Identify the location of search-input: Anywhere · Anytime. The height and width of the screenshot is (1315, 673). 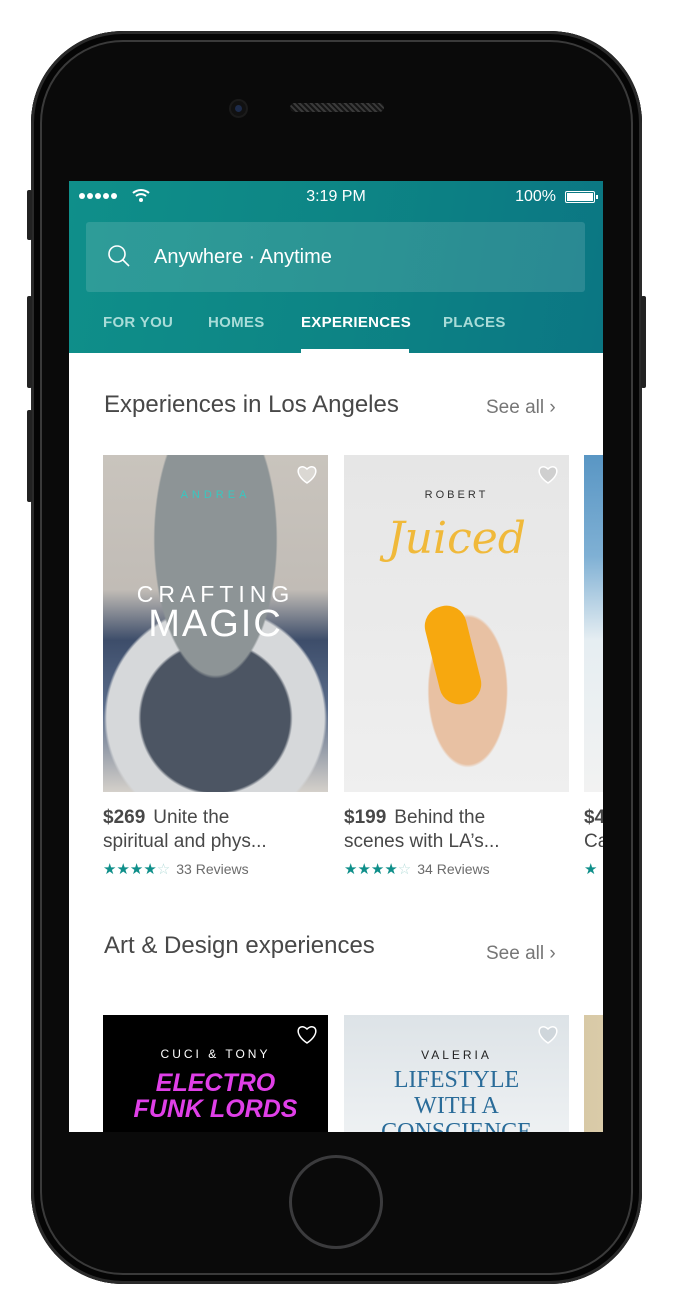
(243, 257).